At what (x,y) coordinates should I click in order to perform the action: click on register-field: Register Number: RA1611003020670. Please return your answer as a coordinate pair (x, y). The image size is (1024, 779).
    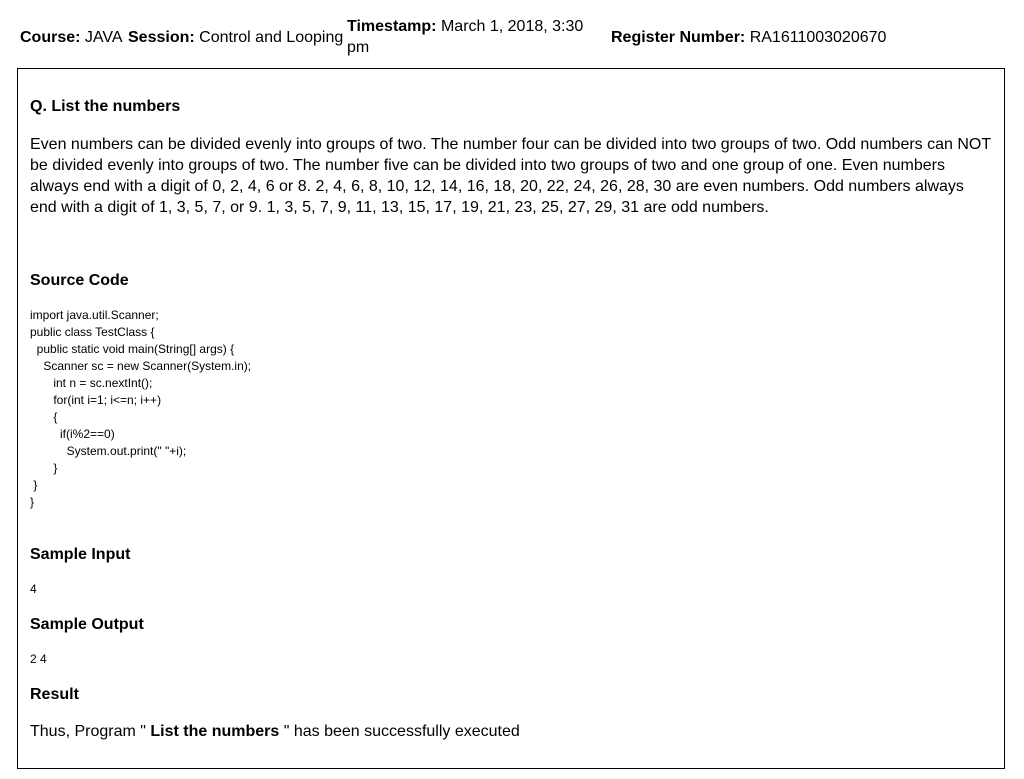
    Looking at the image, I should click on (748, 37).